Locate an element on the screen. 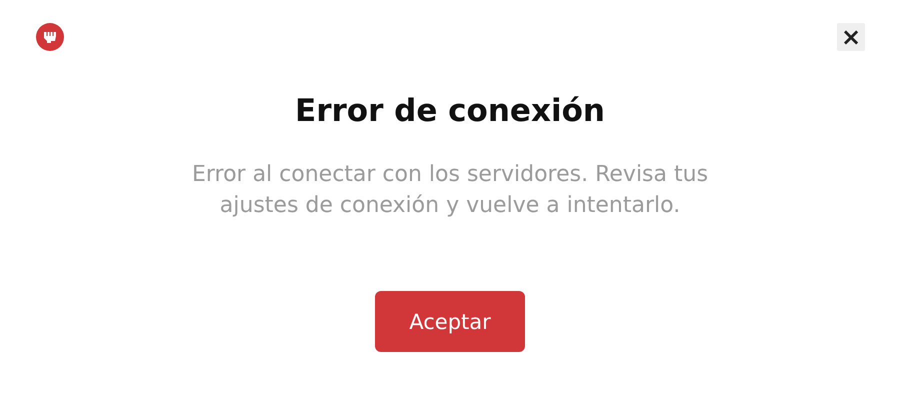 The image size is (900, 415). accept-button: Aceptar is located at coordinates (450, 321).